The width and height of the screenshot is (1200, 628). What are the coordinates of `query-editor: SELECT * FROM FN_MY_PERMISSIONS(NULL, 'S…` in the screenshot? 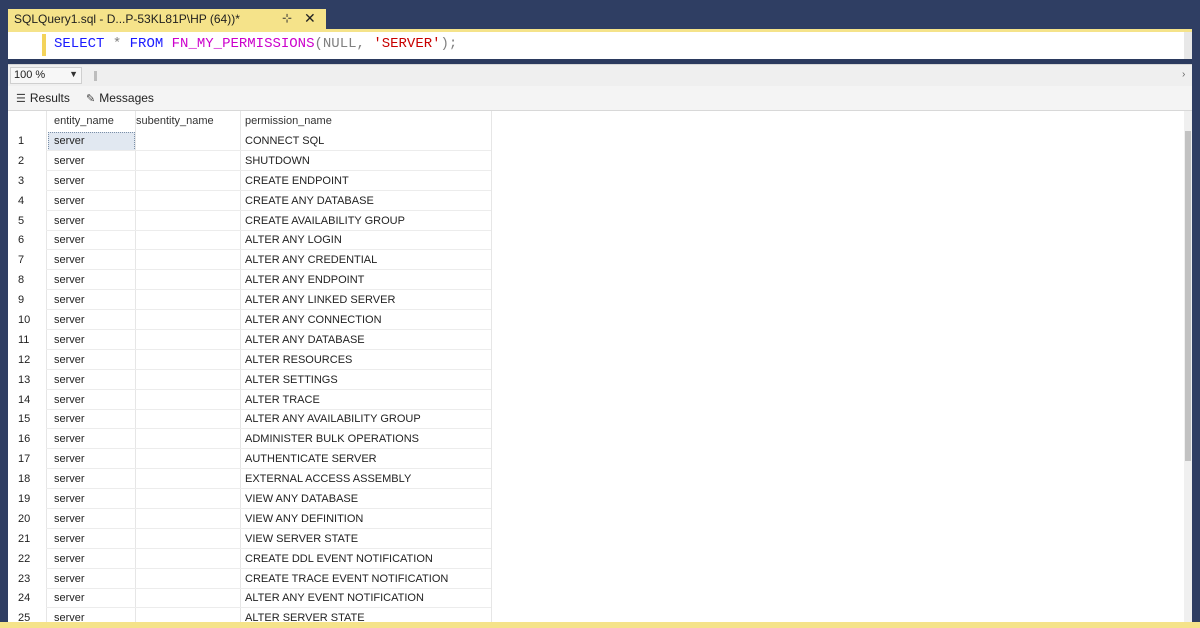 It's located at (600, 45).